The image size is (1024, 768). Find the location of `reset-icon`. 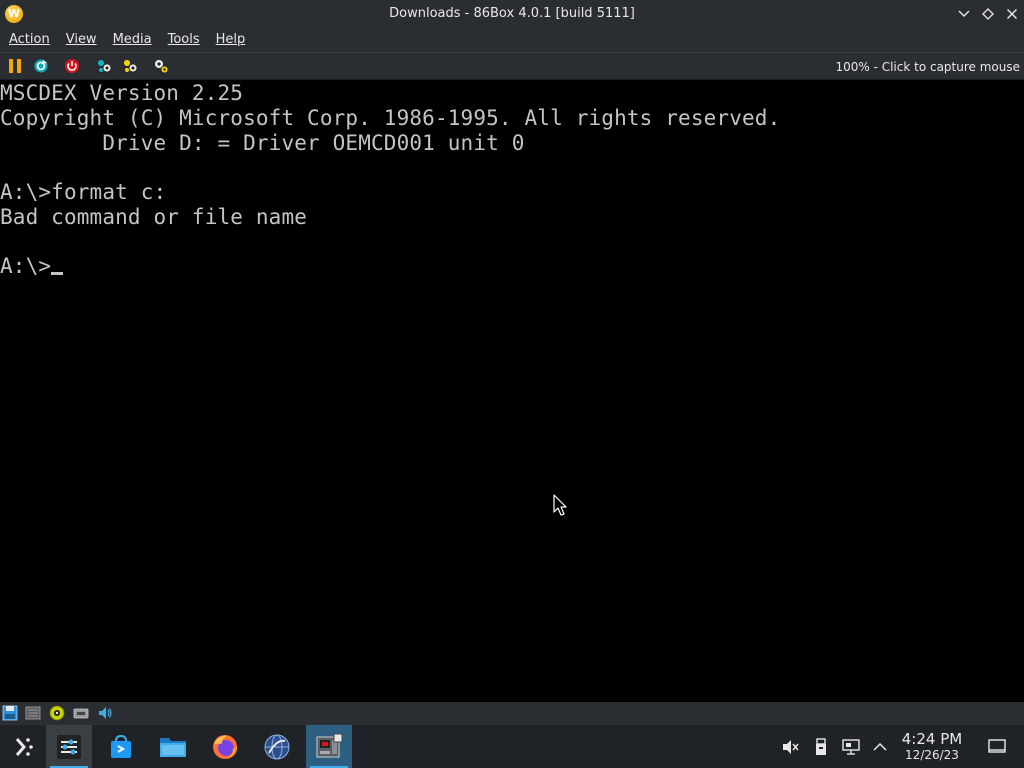

reset-icon is located at coordinates (41, 66).